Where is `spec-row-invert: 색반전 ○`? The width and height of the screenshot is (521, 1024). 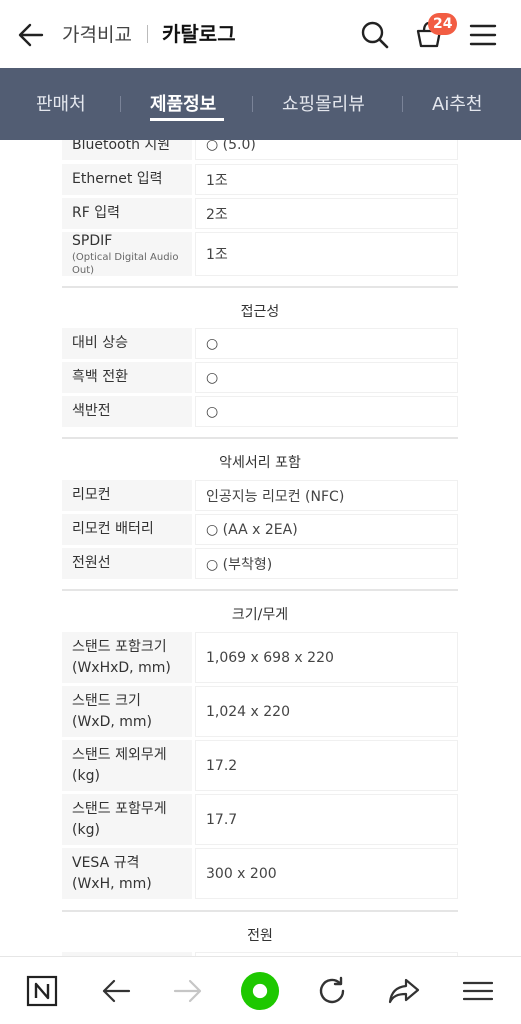
spec-row-invert: 색반전 ○ is located at coordinates (260, 411).